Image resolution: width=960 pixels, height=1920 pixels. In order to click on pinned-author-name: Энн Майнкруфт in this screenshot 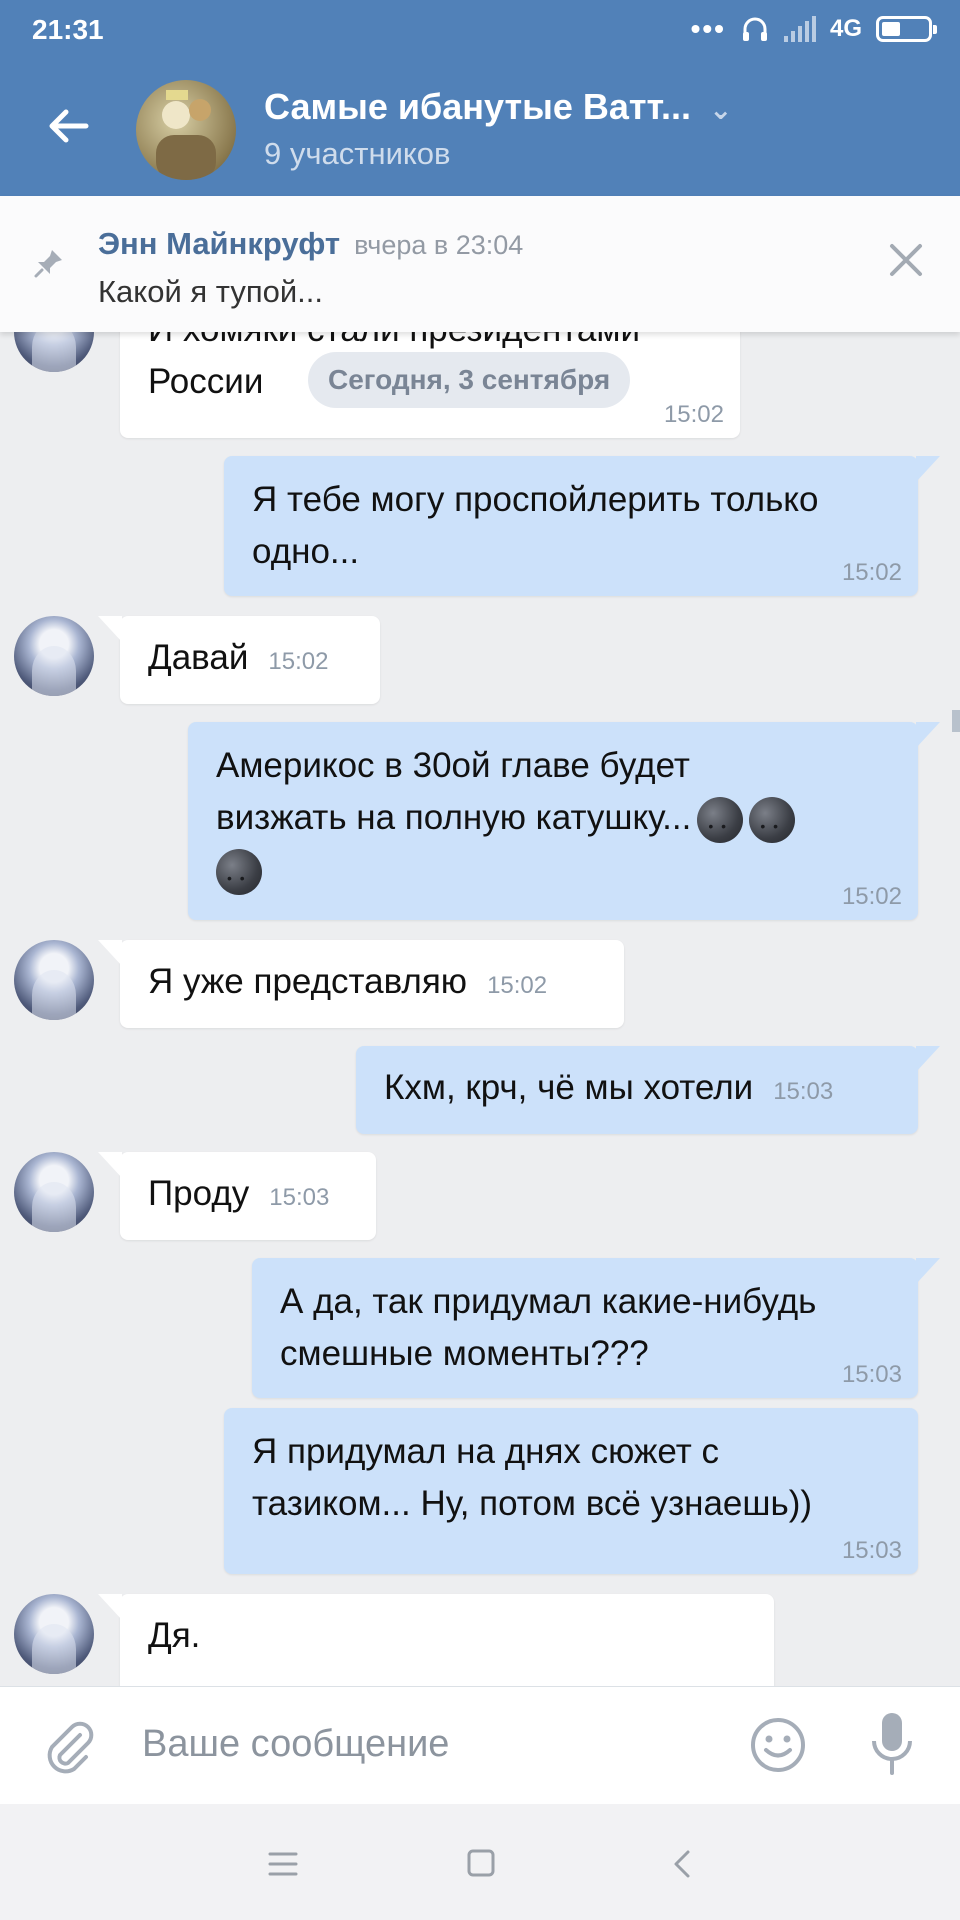, I will do `click(219, 243)`.